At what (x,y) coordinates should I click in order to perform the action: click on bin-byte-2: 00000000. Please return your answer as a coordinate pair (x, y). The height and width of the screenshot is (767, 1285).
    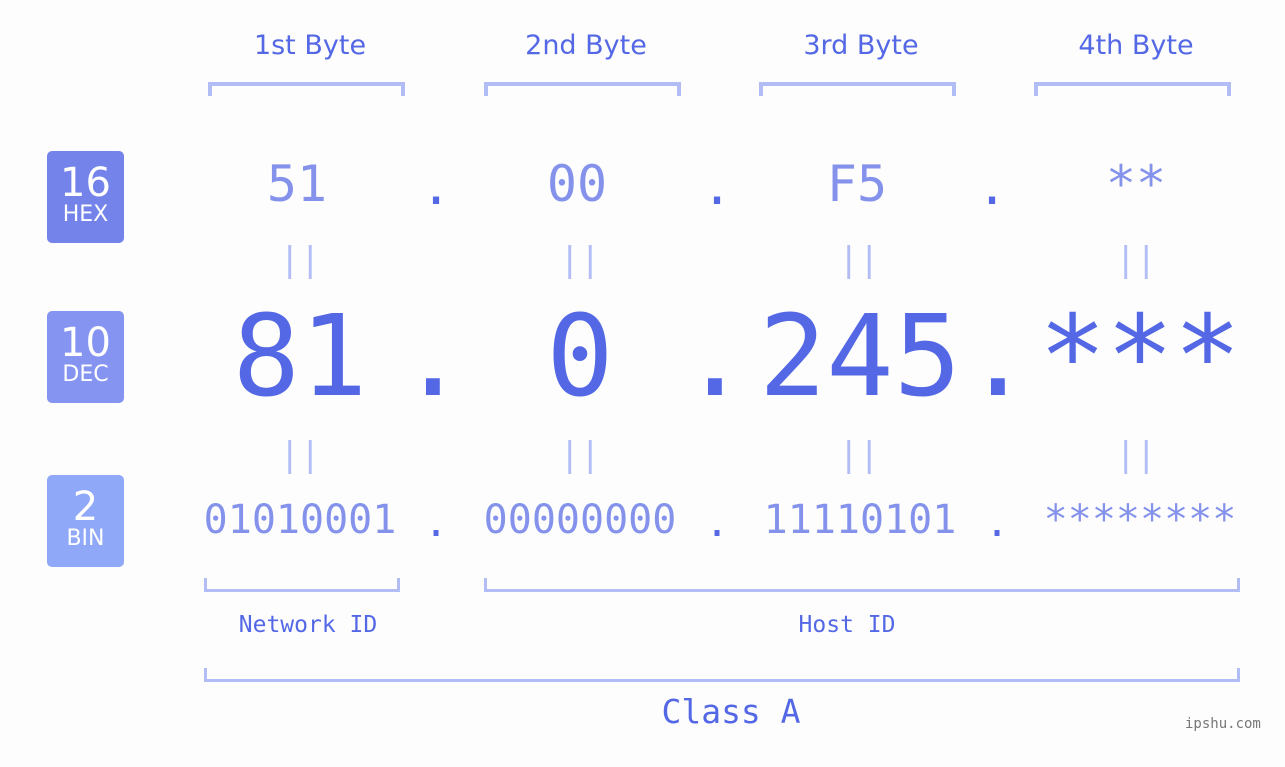
    Looking at the image, I should click on (580, 520).